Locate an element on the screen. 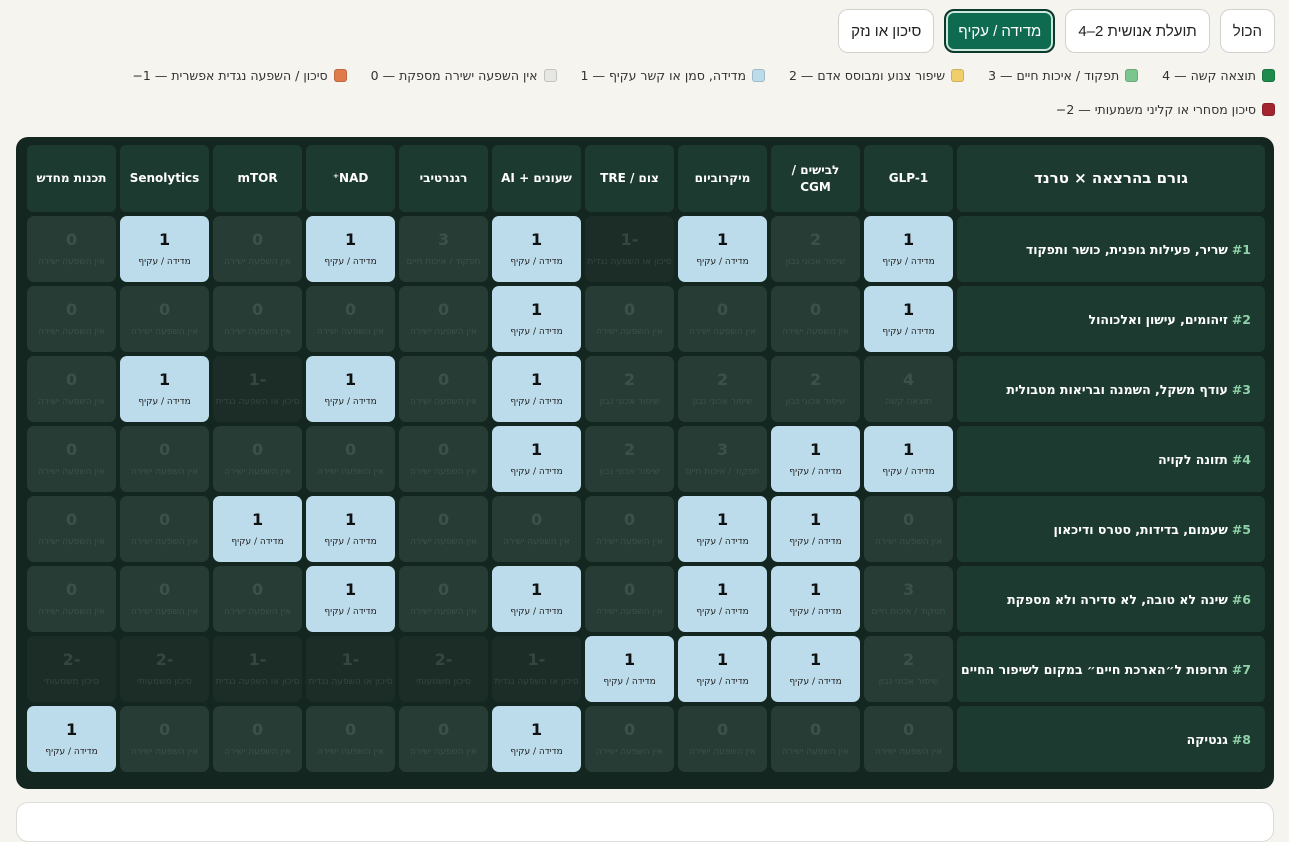 The height and width of the screenshot is (842, 1289). cell-score-label: תפקוד / איכות חיים is located at coordinates (722, 471).